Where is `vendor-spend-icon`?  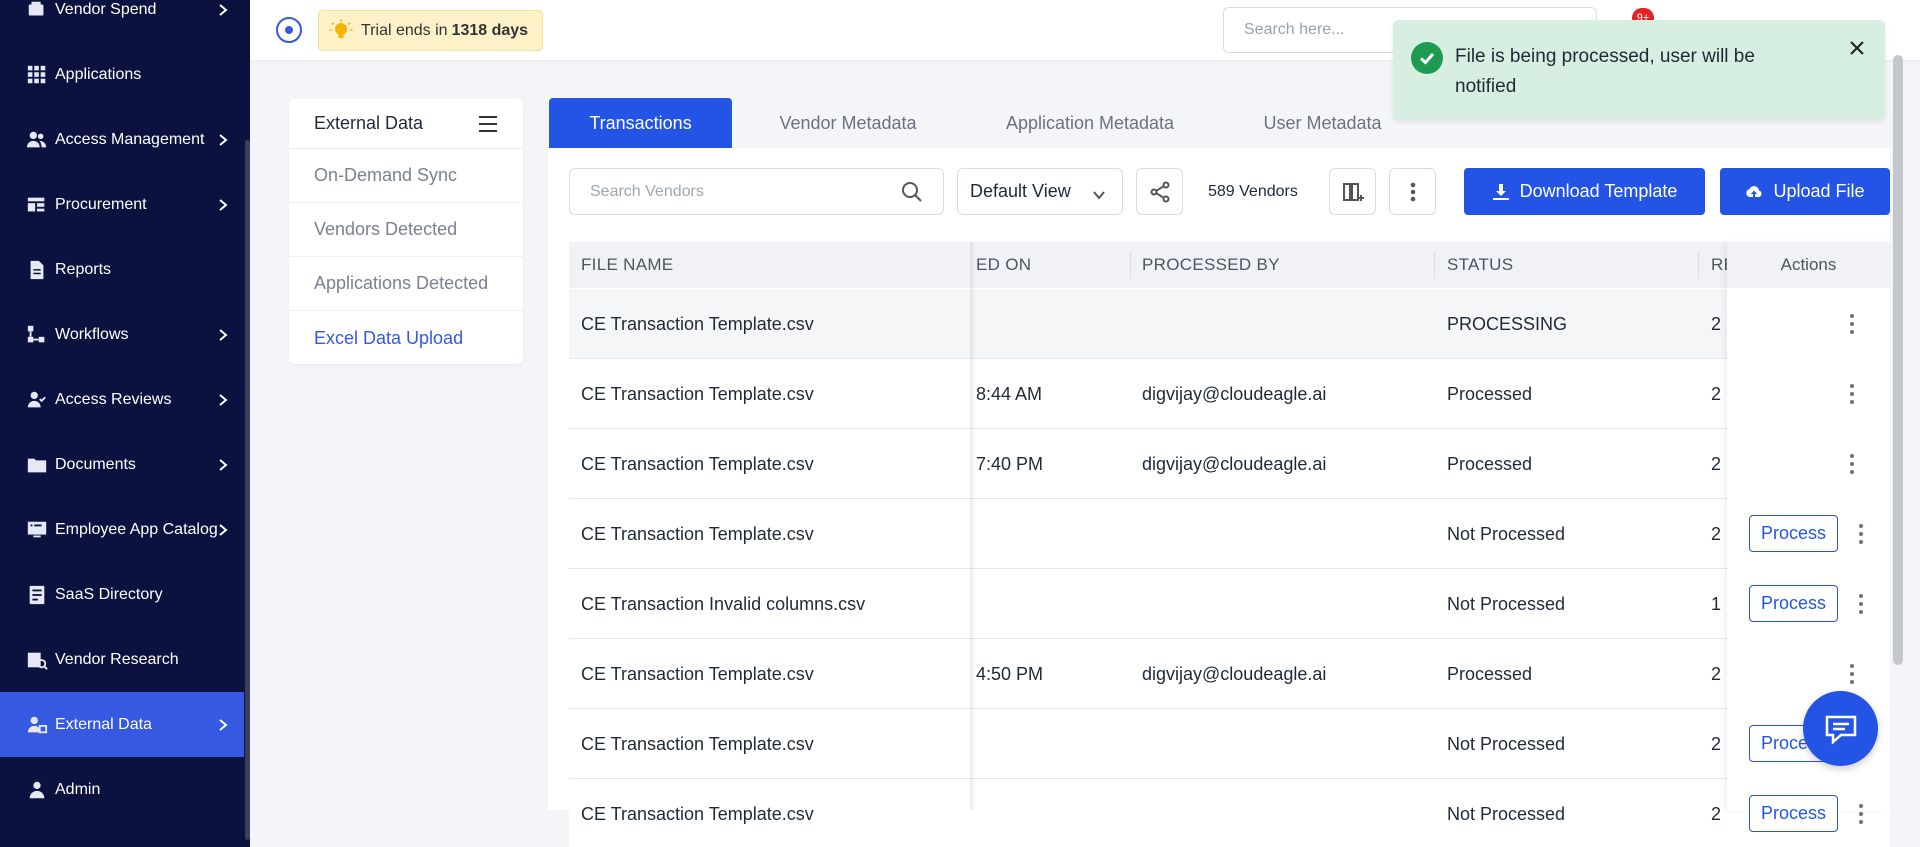 vendor-spend-icon is located at coordinates (37, 11).